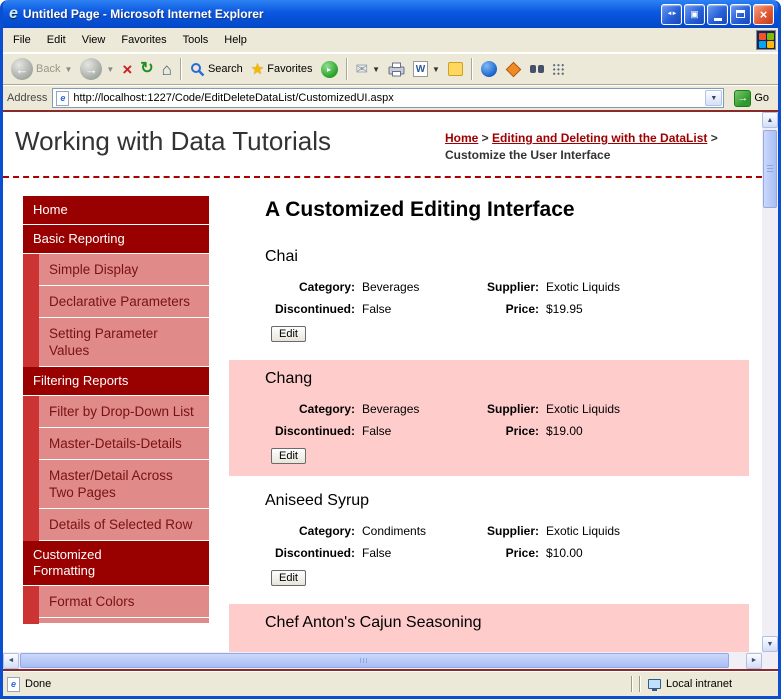  I want to click on edit-with-word-button: W ▼, so click(426, 69).